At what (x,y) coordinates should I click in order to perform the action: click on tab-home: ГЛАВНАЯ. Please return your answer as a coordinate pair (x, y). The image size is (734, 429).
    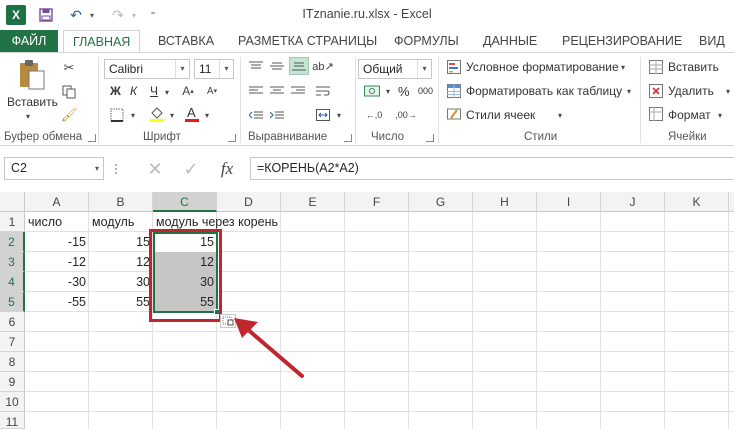
    Looking at the image, I should click on (102, 41).